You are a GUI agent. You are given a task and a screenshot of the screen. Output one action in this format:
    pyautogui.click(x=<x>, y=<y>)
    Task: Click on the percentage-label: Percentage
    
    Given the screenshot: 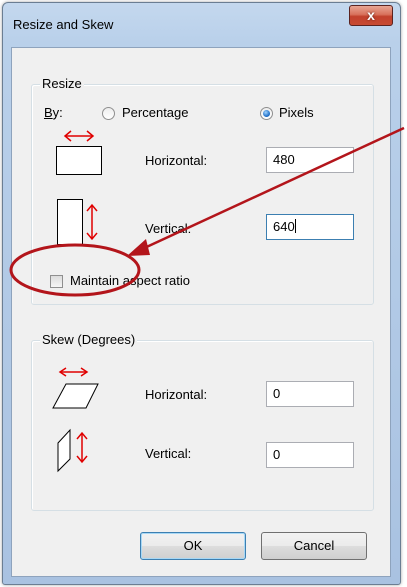 What is the action you would take?
    pyautogui.click(x=155, y=112)
    